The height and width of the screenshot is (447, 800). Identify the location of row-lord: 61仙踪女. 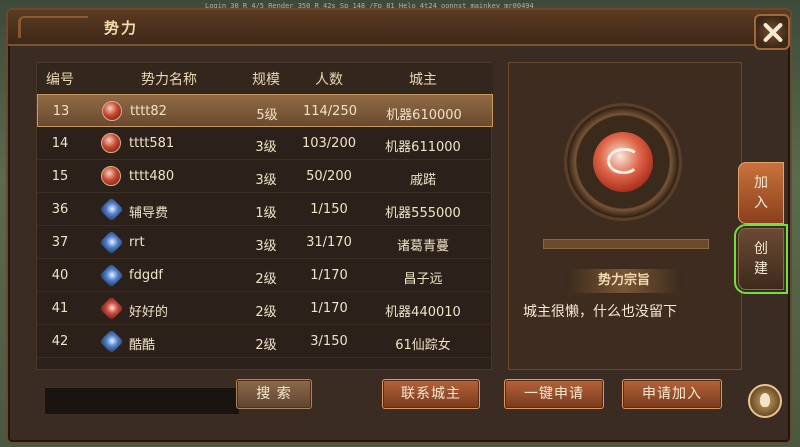
(423, 345).